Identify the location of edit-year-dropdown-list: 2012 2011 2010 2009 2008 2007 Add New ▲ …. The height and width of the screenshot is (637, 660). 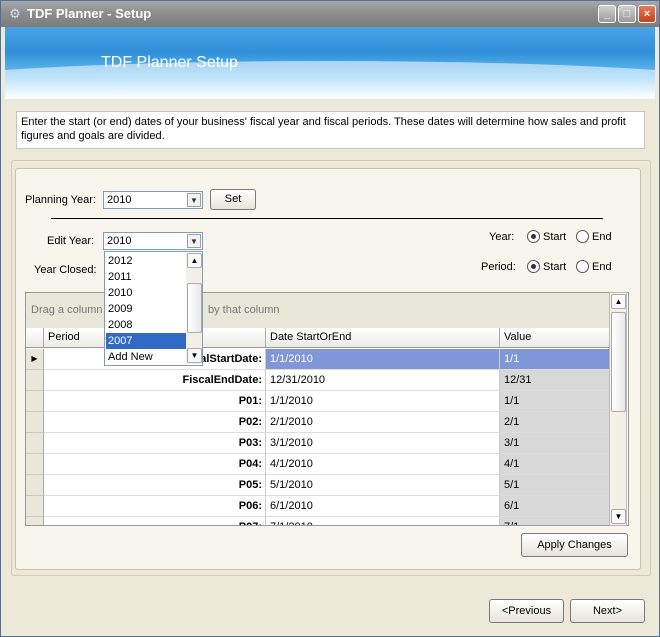
(153, 308).